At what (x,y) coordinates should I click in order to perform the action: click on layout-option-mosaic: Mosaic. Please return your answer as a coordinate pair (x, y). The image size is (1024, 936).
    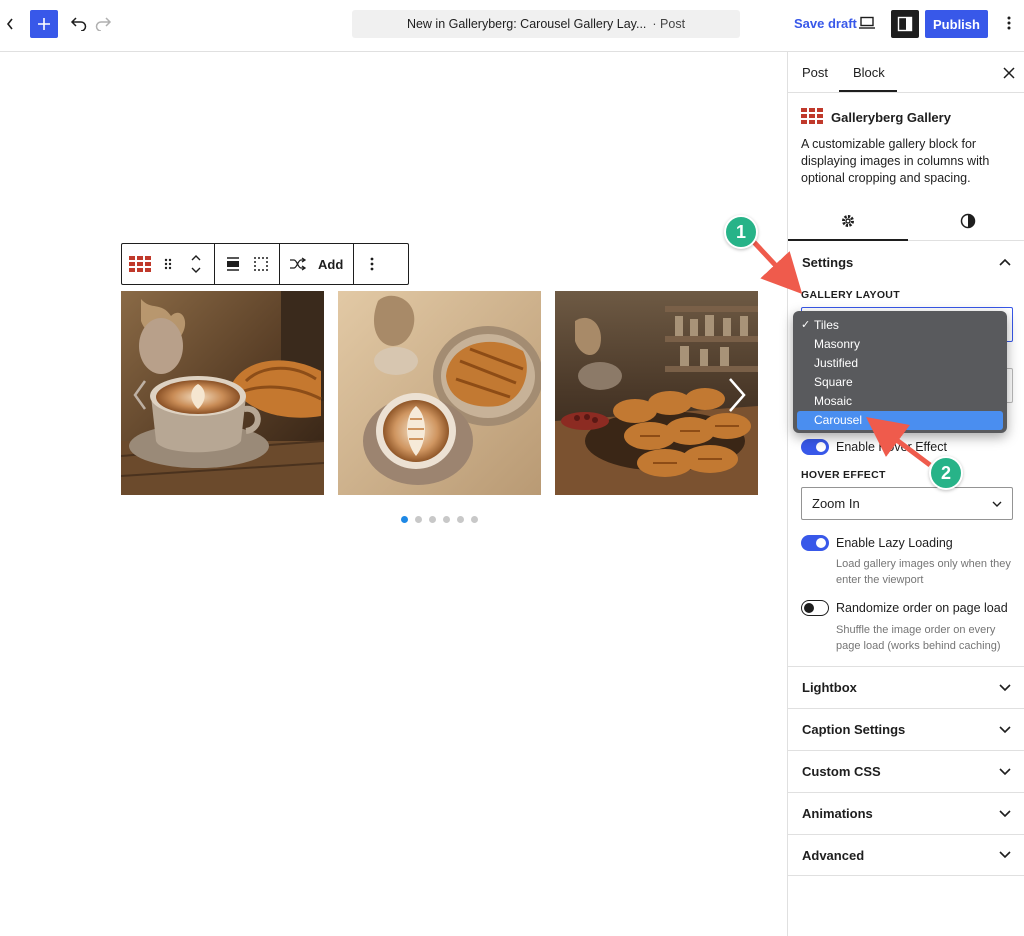
    Looking at the image, I should click on (900, 401).